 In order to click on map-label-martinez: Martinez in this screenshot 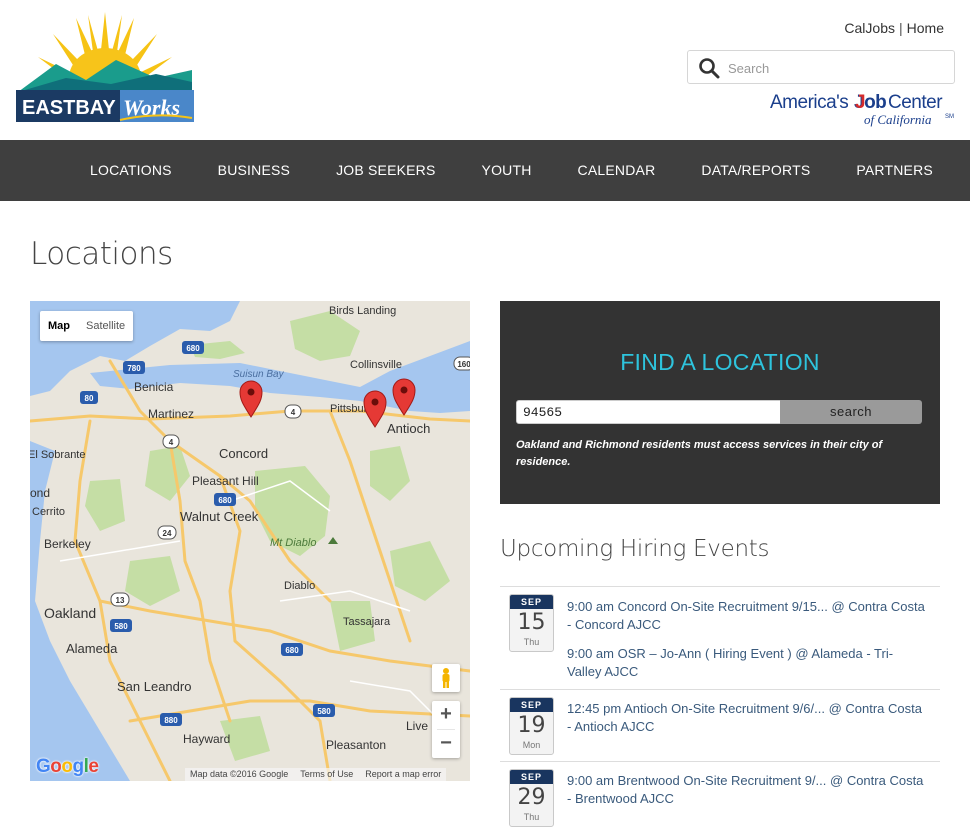, I will do `click(171, 414)`.